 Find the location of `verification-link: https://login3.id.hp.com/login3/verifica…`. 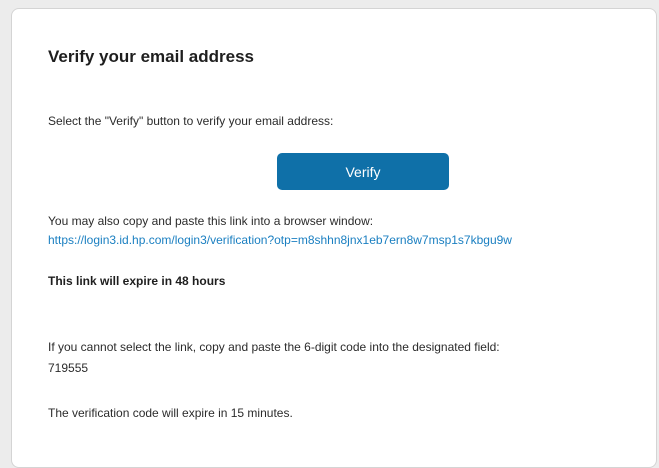

verification-link: https://login3.id.hp.com/login3/verifica… is located at coordinates (280, 240).